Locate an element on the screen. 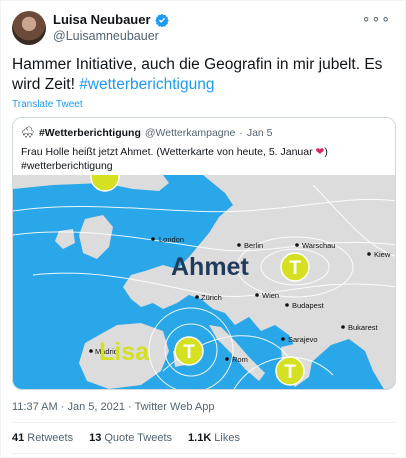 The width and height of the screenshot is (406, 458). likes-stat: 1.1K Likes is located at coordinates (214, 438).